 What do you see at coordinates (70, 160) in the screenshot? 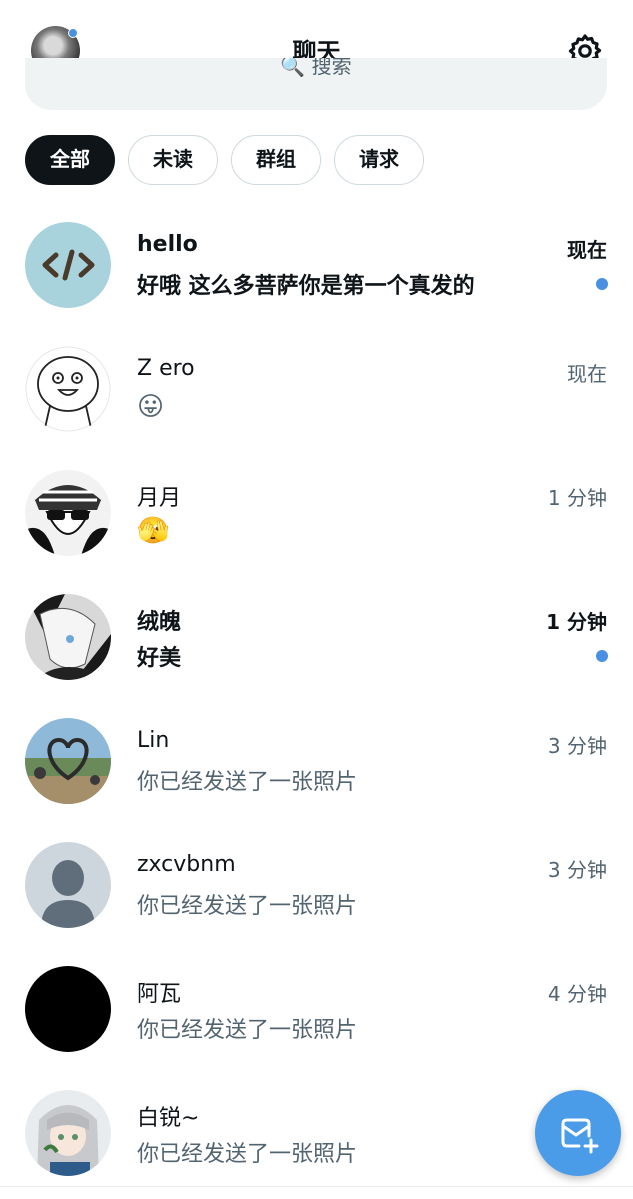
I see `filter-chip-all: 全部` at bounding box center [70, 160].